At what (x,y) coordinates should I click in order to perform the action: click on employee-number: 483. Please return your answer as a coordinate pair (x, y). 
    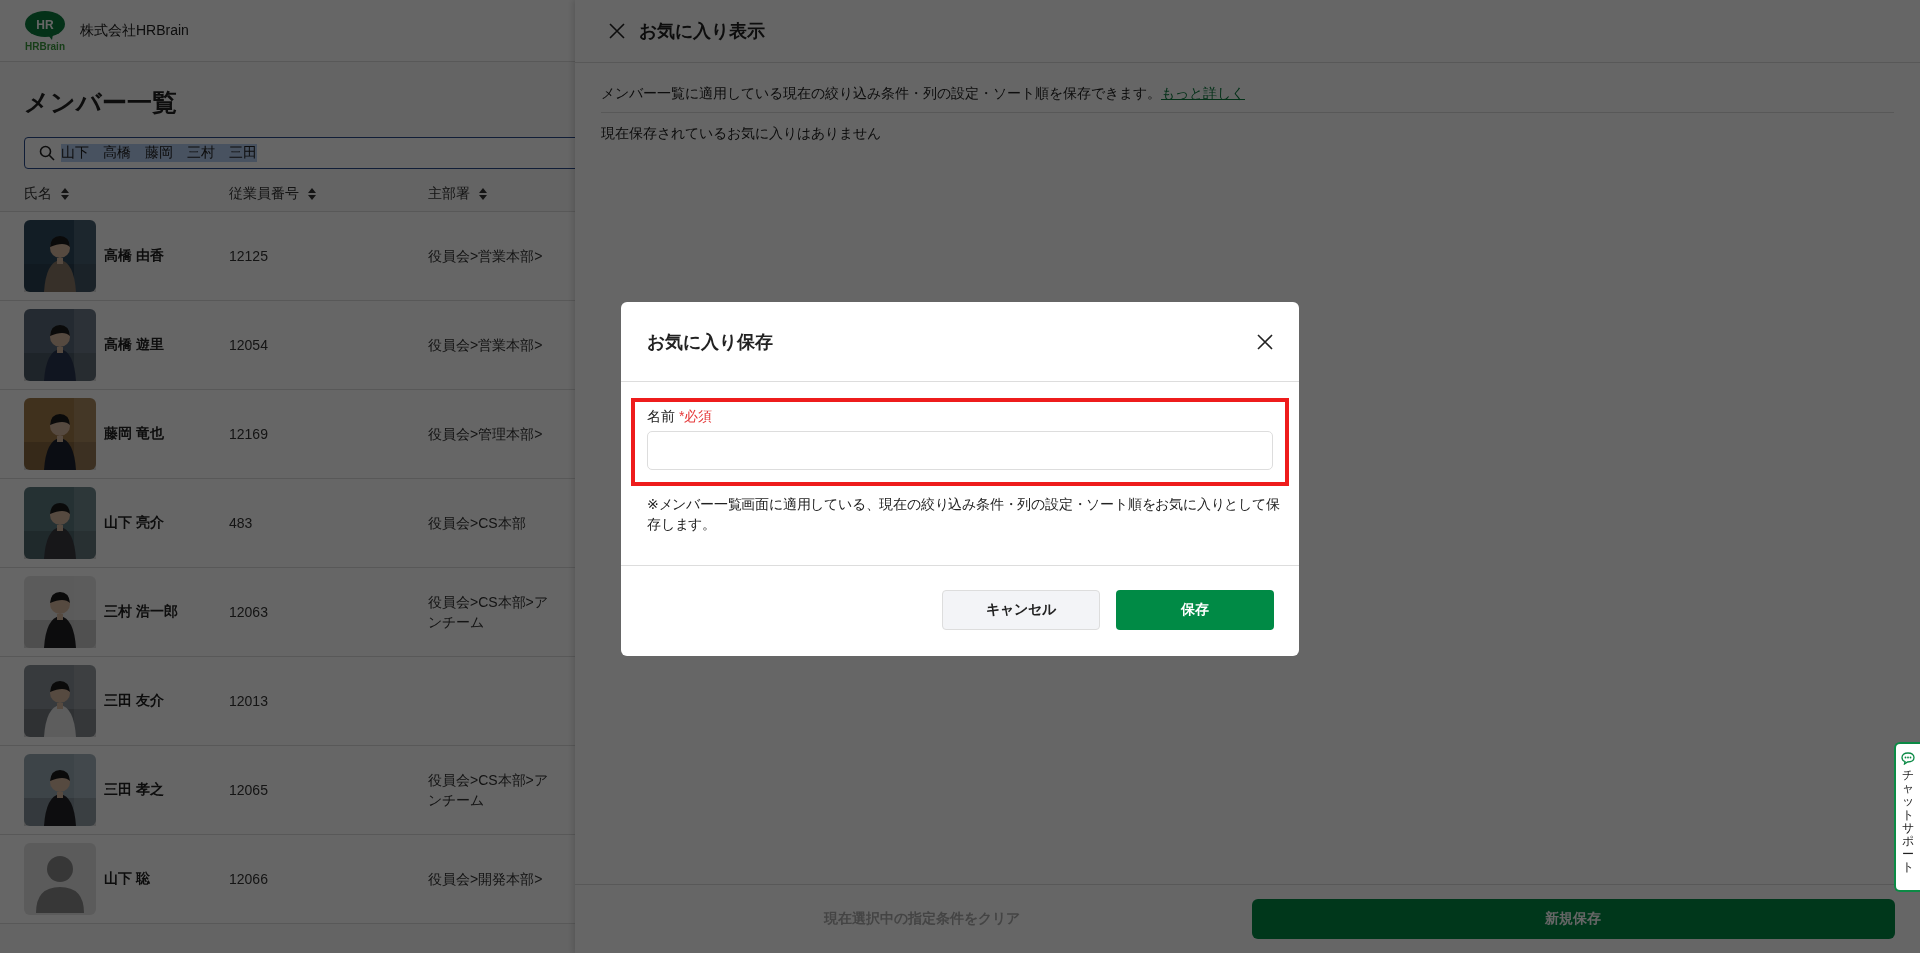
    Looking at the image, I should click on (241, 523).